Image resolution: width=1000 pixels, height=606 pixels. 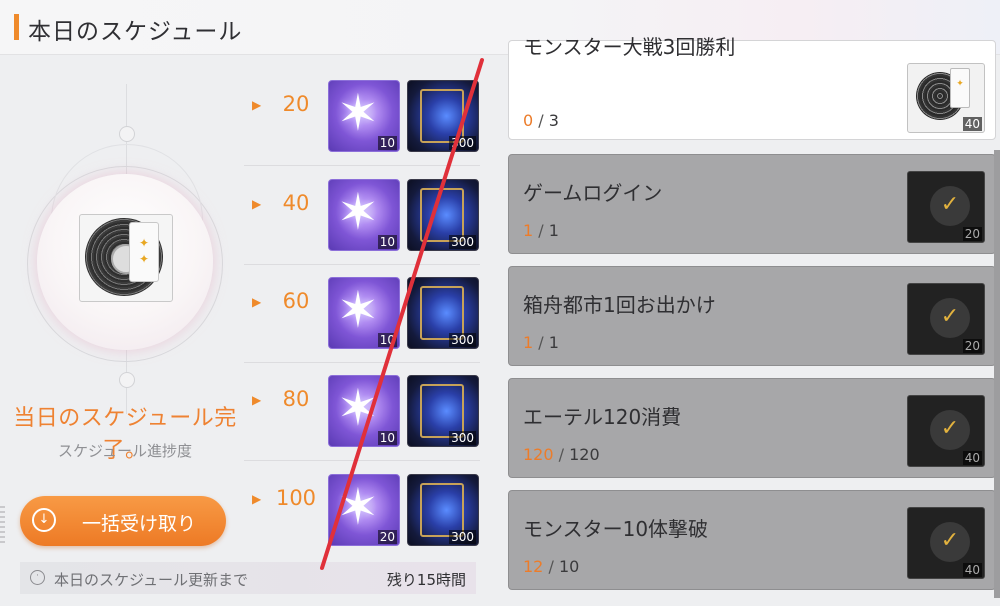 What do you see at coordinates (997, 374) in the screenshot?
I see `list-scroll-edge` at bounding box center [997, 374].